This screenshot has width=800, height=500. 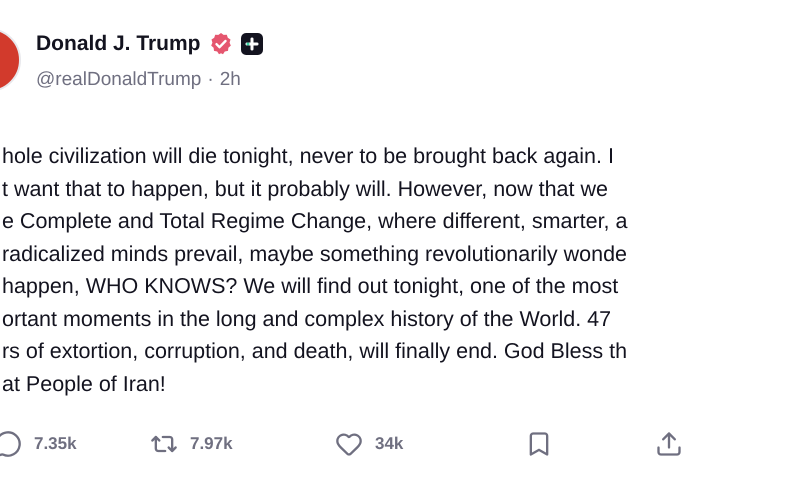 What do you see at coordinates (55, 444) in the screenshot?
I see `action-count: 7.35k` at bounding box center [55, 444].